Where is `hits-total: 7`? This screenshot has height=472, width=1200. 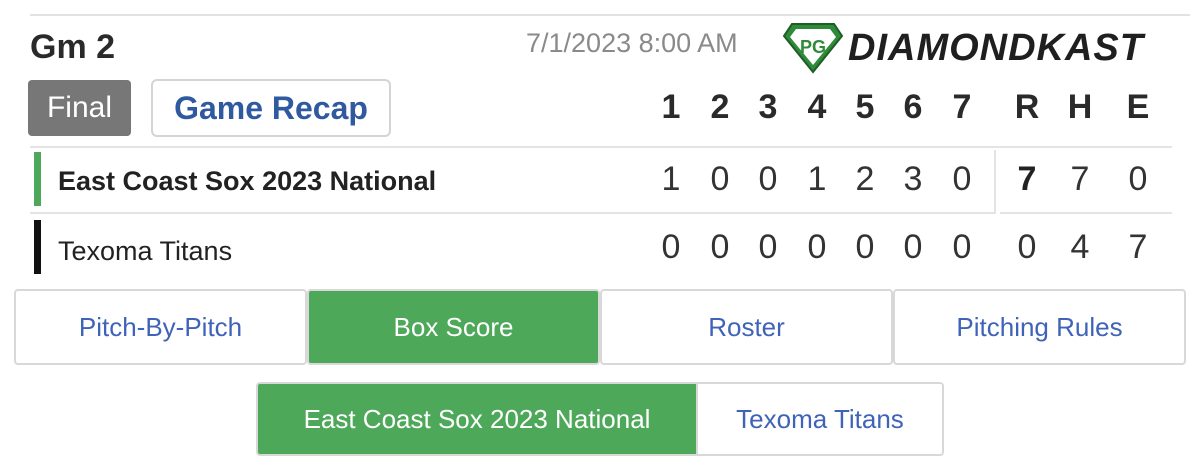
hits-total: 7 is located at coordinates (1080, 179).